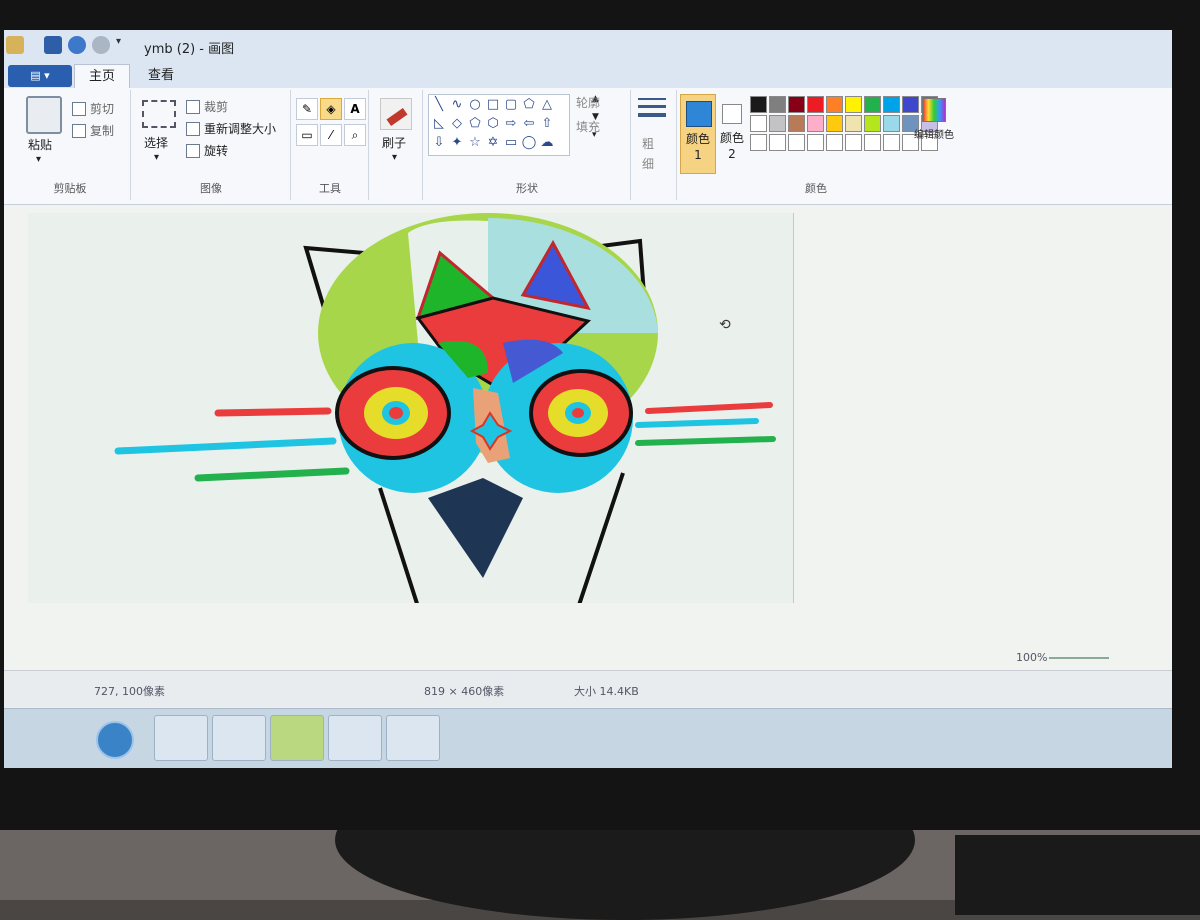 Image resolution: width=1200 pixels, height=920 pixels. Describe the element at coordinates (1079, 658) in the screenshot. I see `zoom-slider` at that location.